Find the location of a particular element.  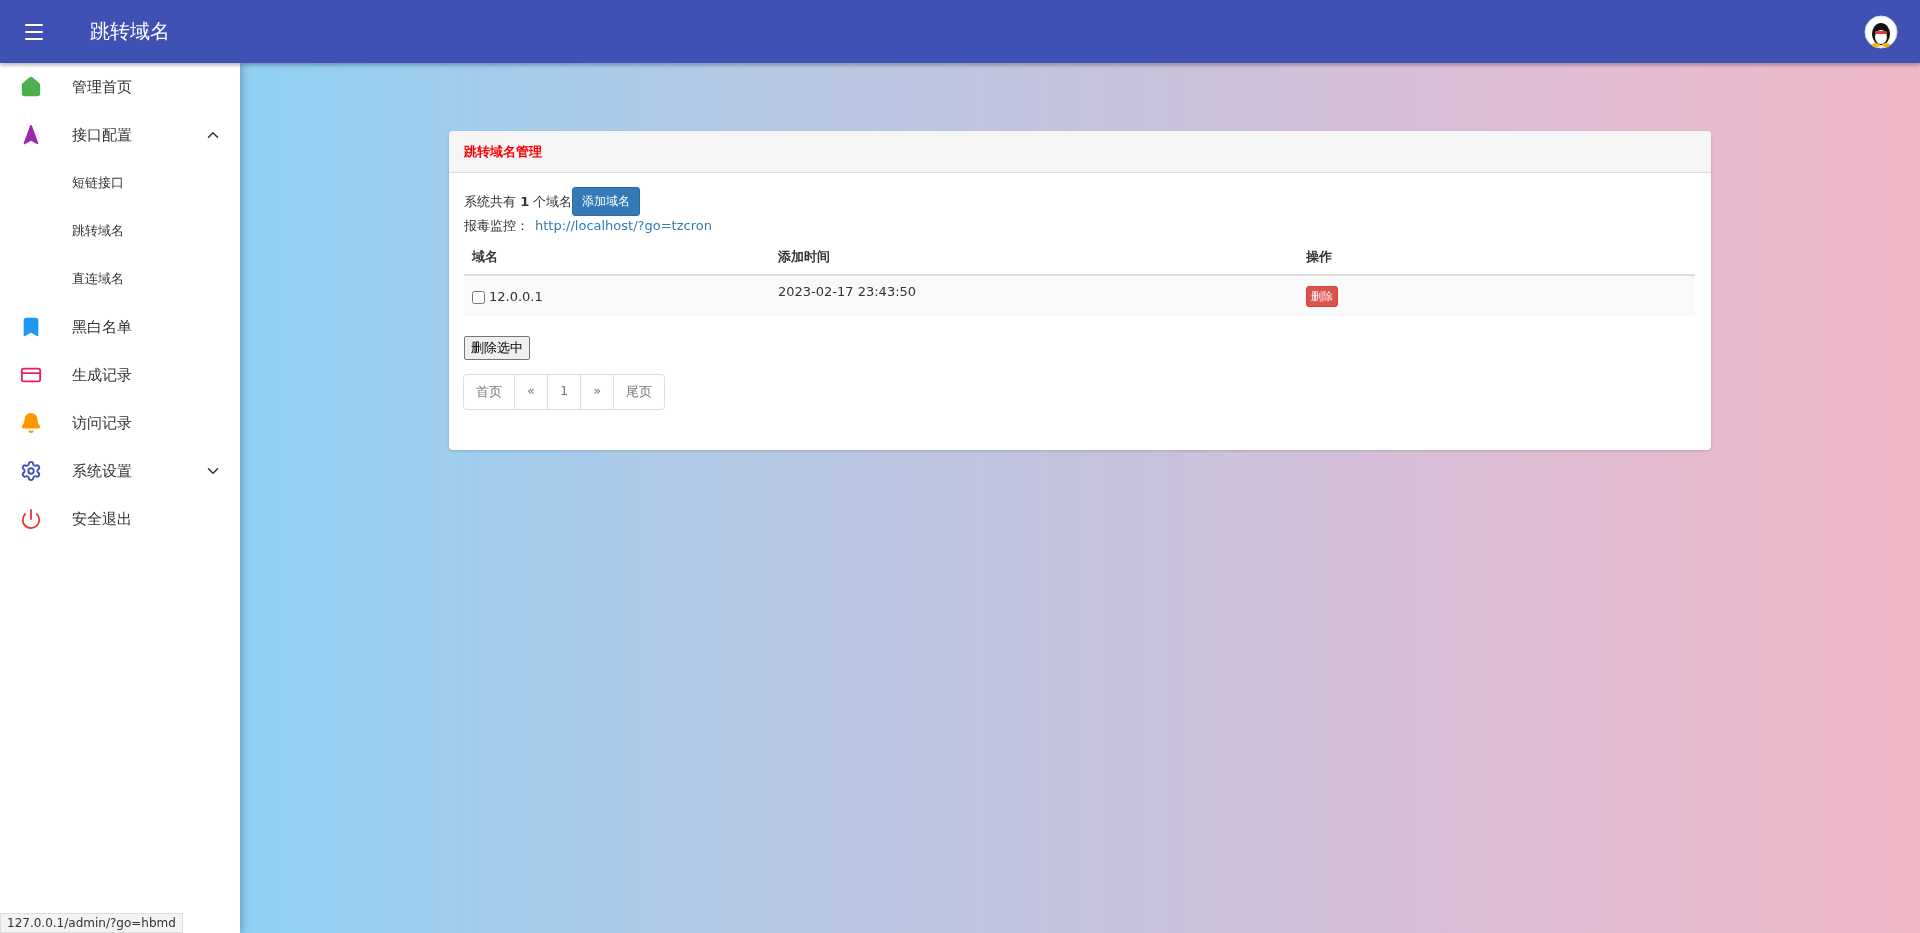

sidebar-subitem: 短链接口 is located at coordinates (120, 183).